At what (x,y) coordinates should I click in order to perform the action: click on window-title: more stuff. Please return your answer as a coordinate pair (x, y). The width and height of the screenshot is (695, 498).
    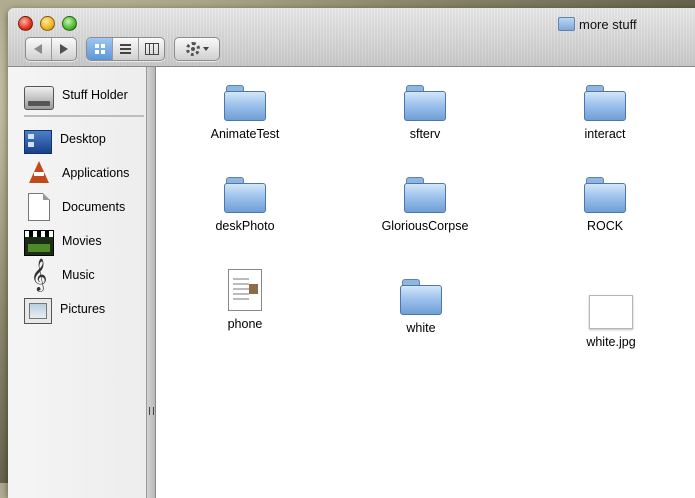
    Looking at the image, I should click on (597, 24).